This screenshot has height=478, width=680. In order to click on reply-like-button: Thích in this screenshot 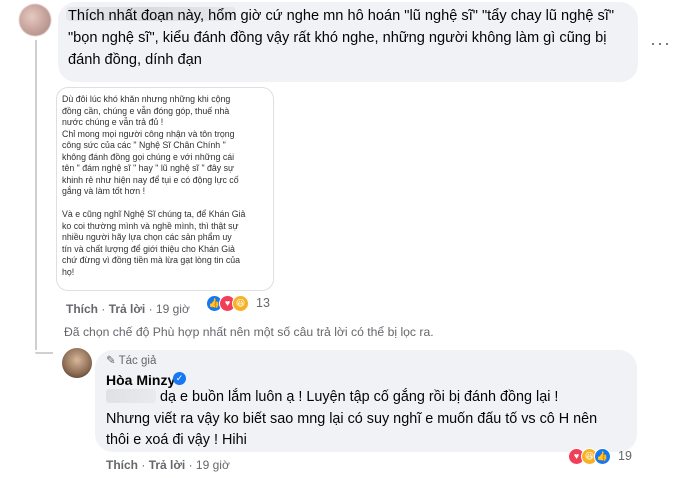, I will do `click(122, 465)`.